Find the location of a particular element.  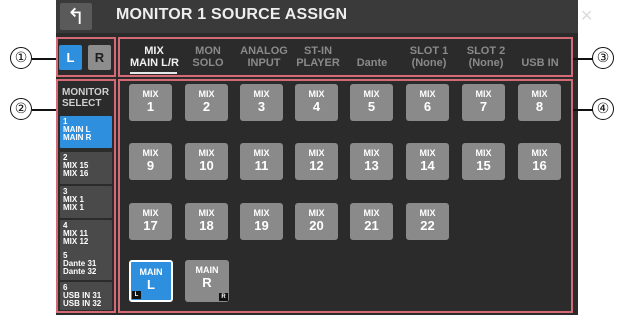

mix-source-button: MIX 19 is located at coordinates (261, 221).